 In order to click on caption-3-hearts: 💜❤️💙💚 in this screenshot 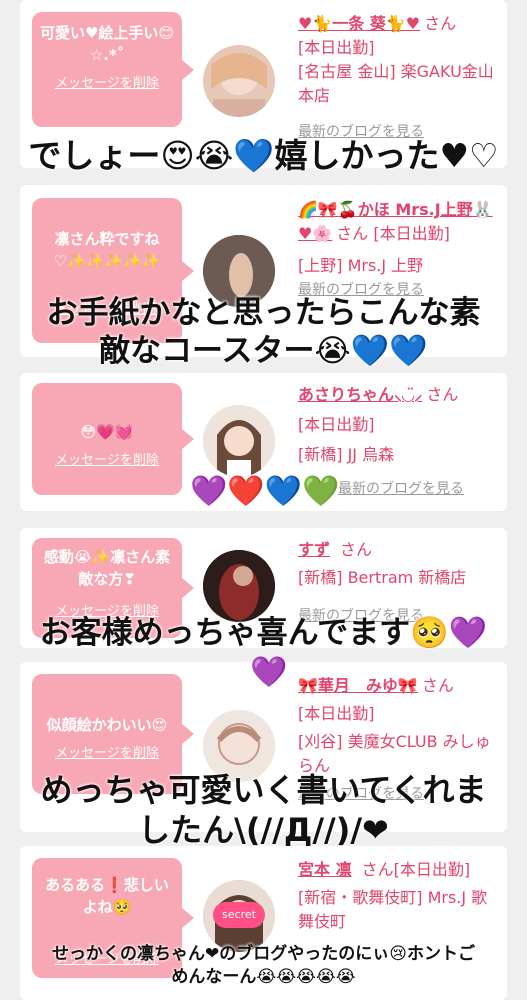, I will do `click(265, 491)`.